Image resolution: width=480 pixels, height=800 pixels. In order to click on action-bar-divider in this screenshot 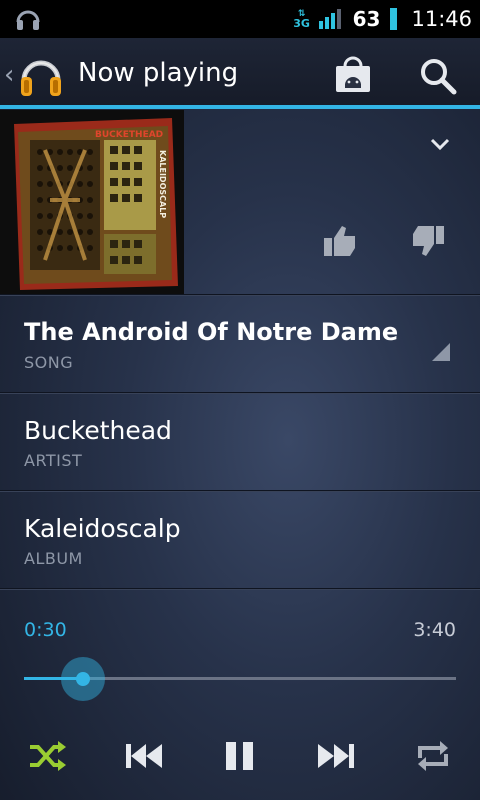, I will do `click(240, 107)`.